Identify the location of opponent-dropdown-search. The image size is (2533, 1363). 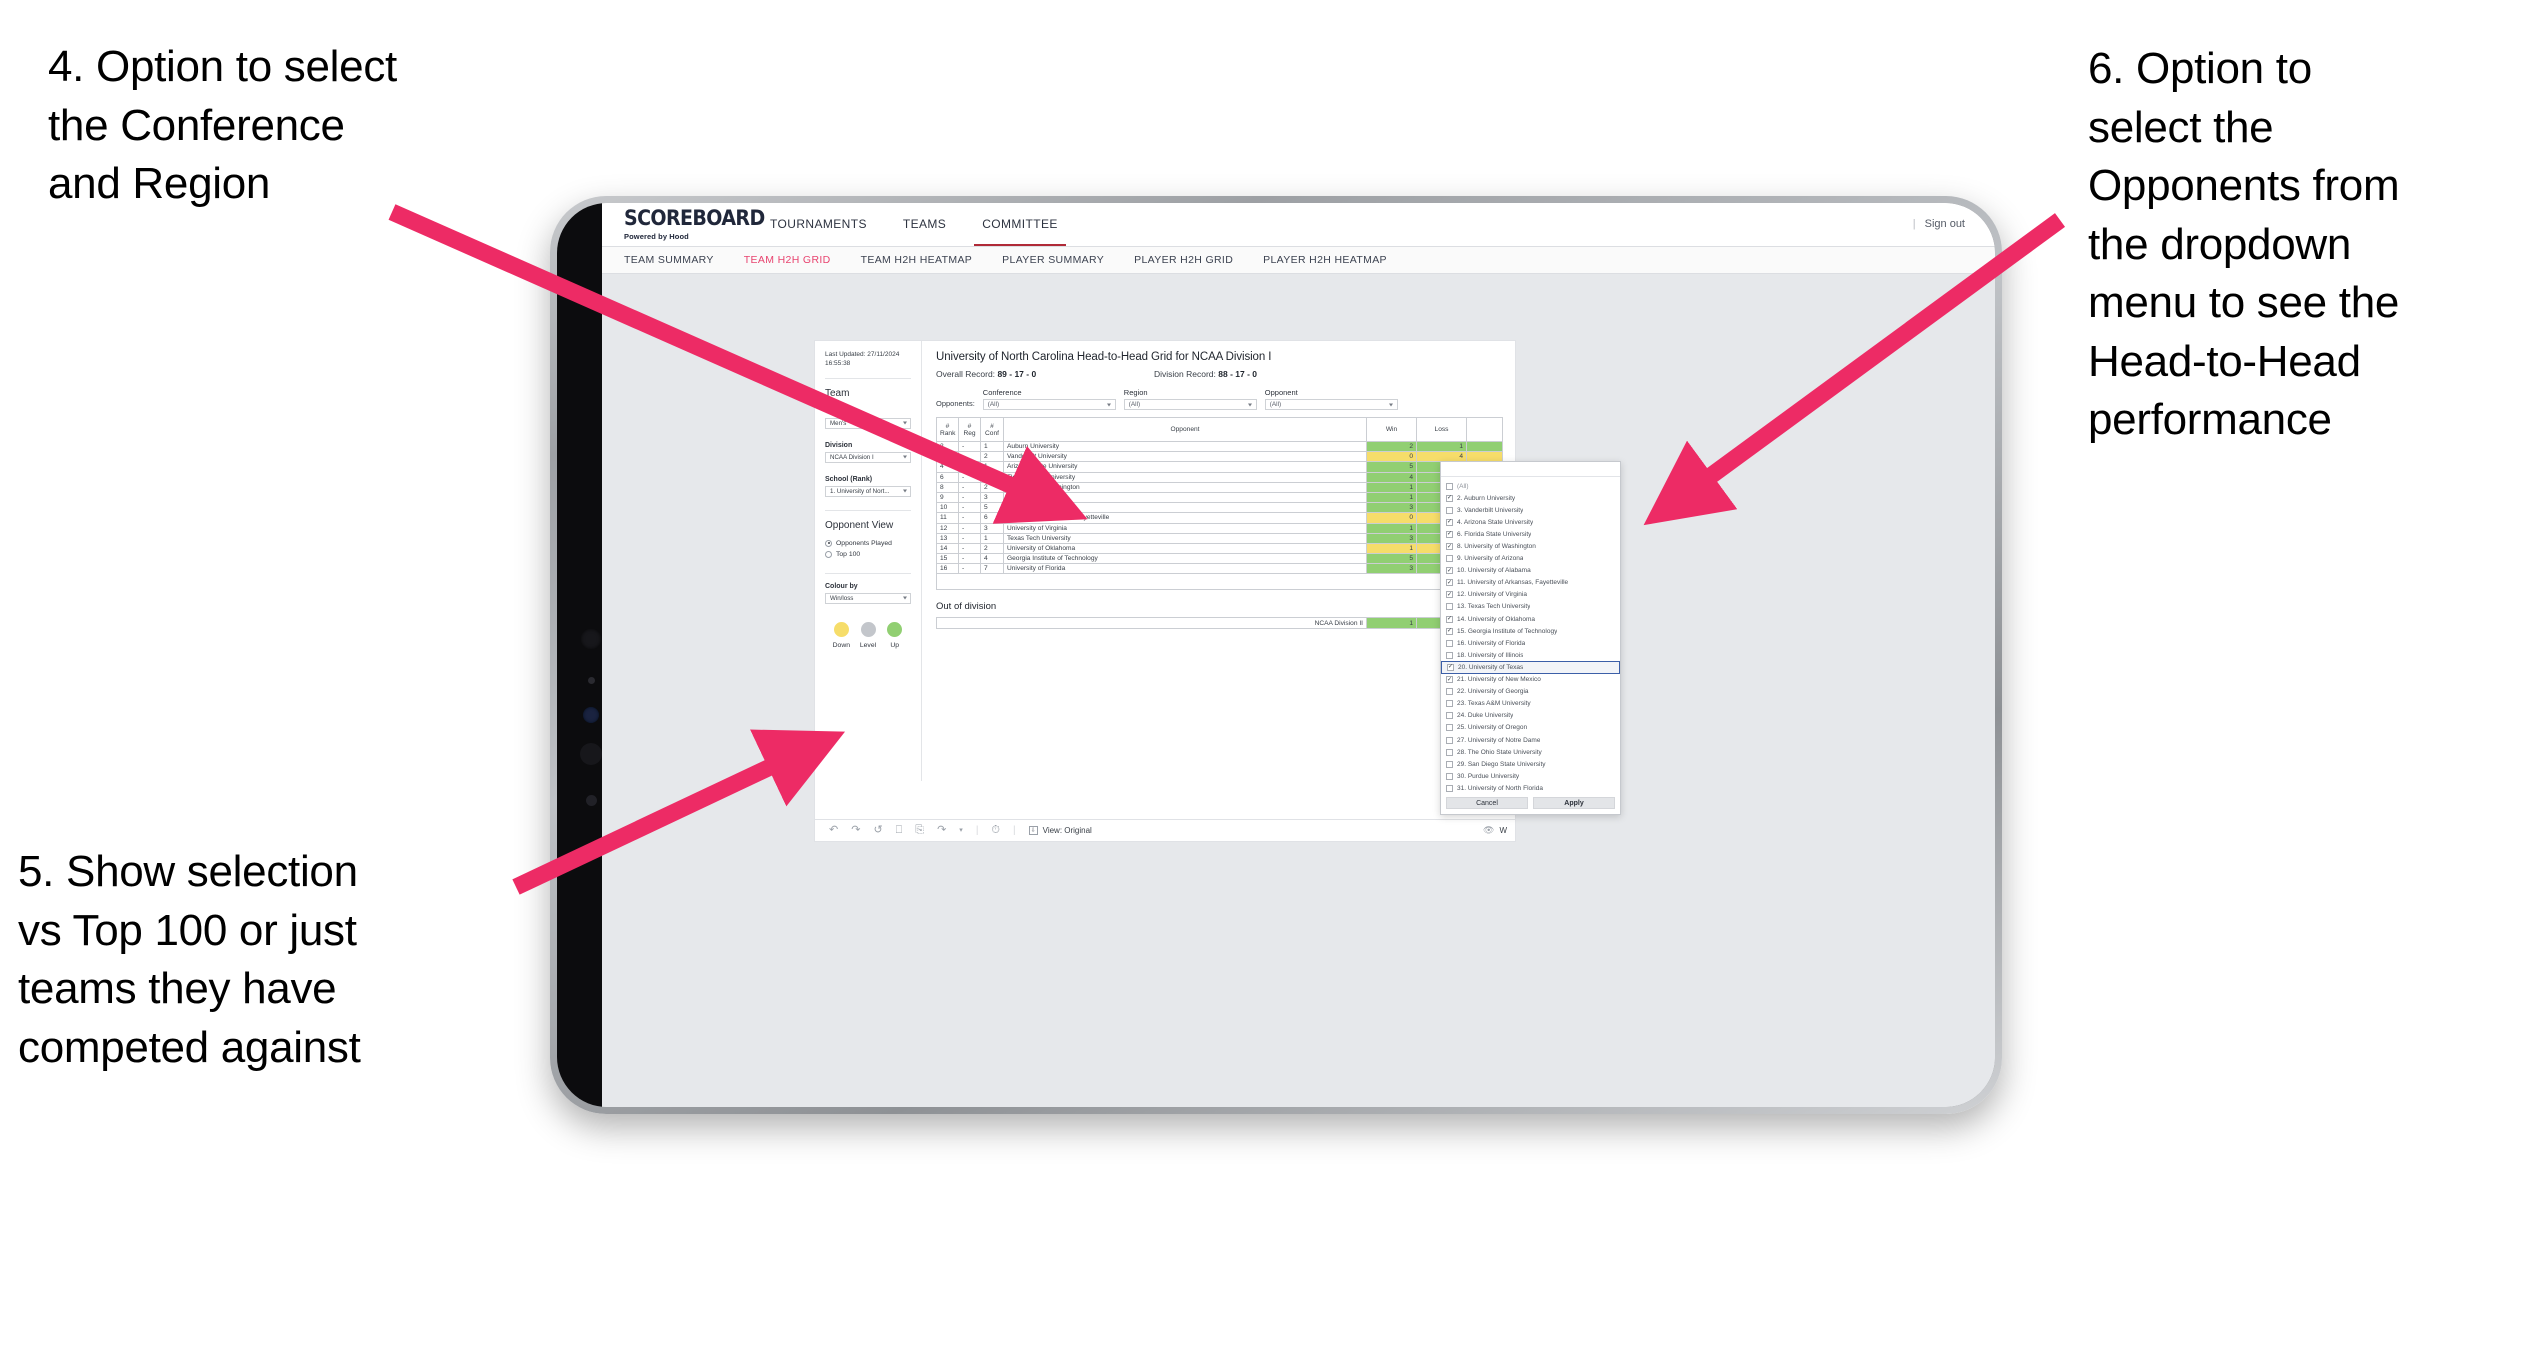
(1530, 469).